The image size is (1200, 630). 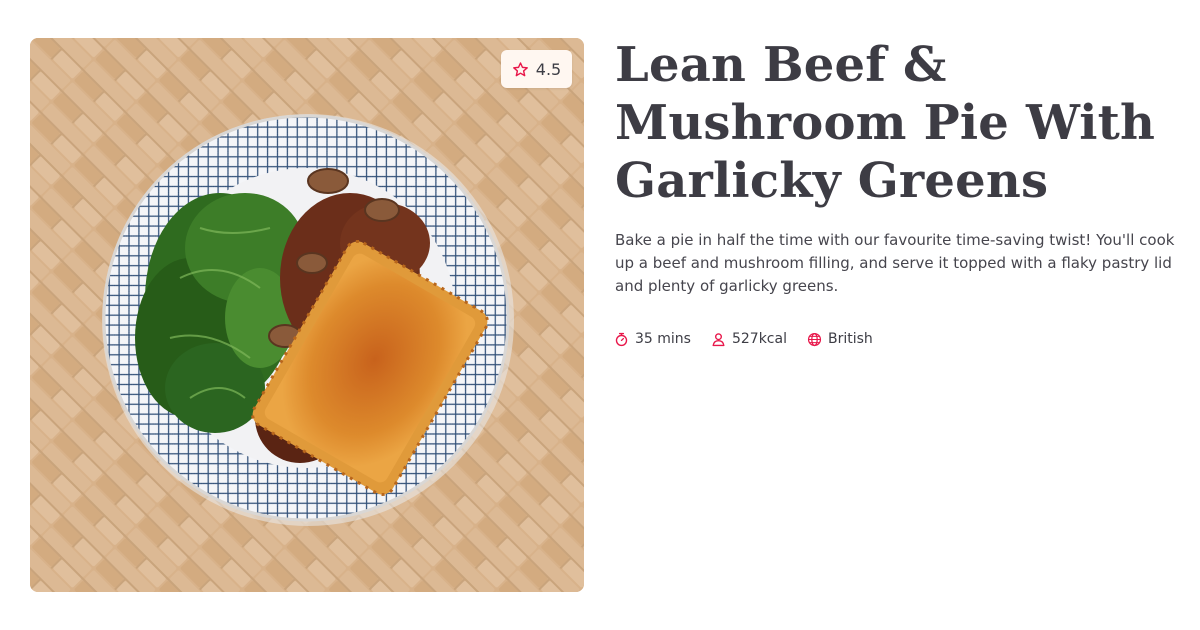 I want to click on star-outline-icon, so click(x=520, y=68).